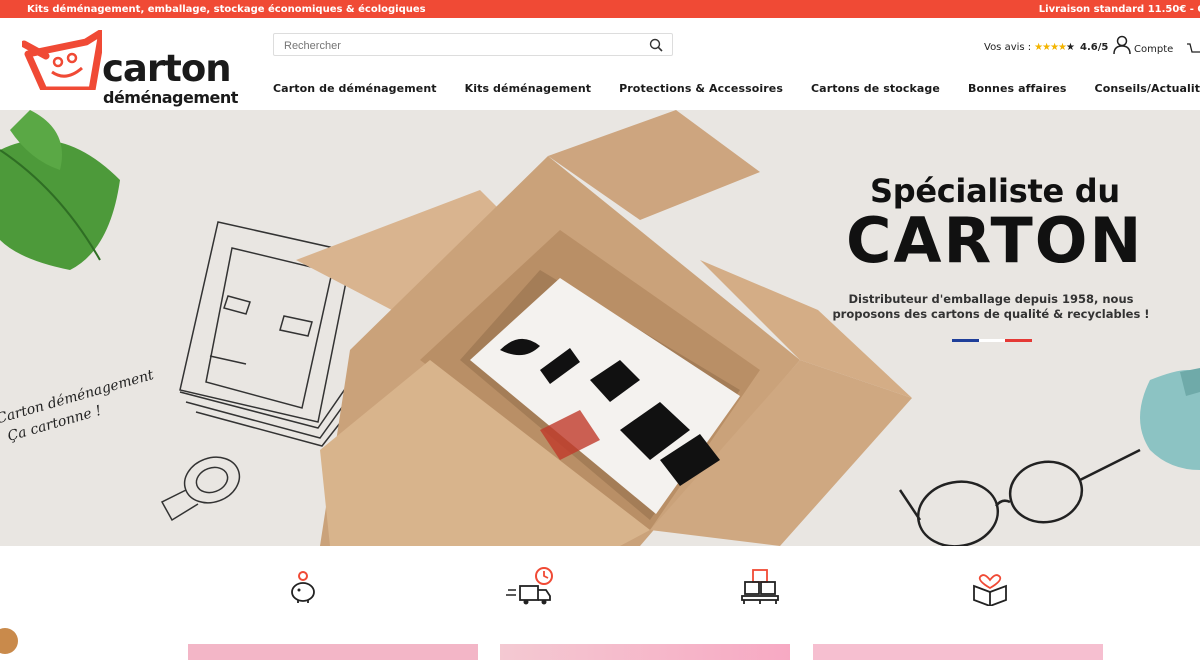  Describe the element at coordinates (1019, 497) in the screenshot. I see `eyeglasses-icon` at that location.